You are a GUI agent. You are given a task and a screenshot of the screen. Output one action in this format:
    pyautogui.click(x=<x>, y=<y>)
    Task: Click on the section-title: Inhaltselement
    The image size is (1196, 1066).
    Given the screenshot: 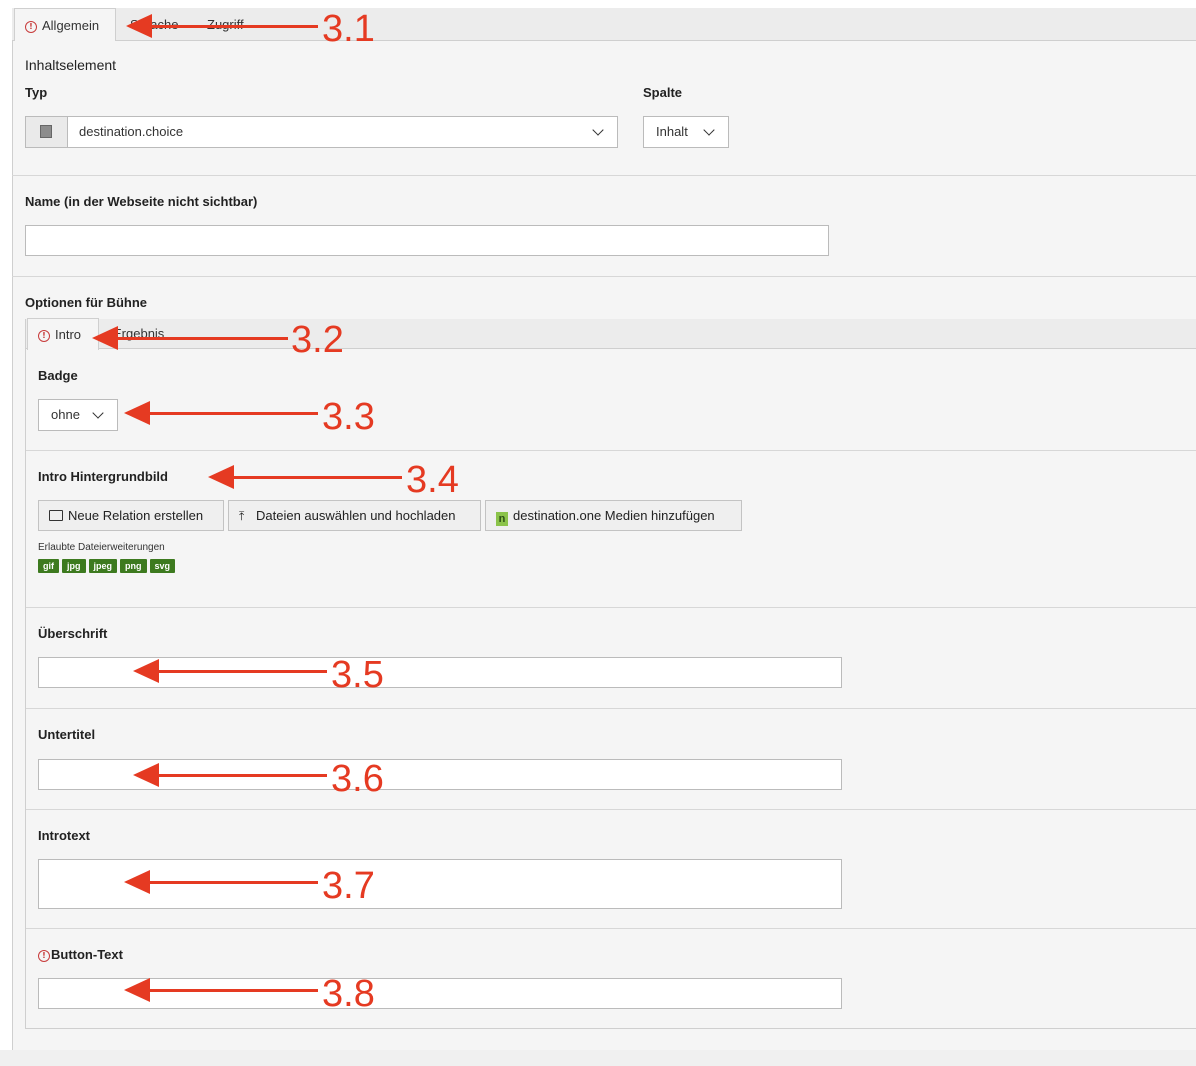 What is the action you would take?
    pyautogui.click(x=71, y=65)
    